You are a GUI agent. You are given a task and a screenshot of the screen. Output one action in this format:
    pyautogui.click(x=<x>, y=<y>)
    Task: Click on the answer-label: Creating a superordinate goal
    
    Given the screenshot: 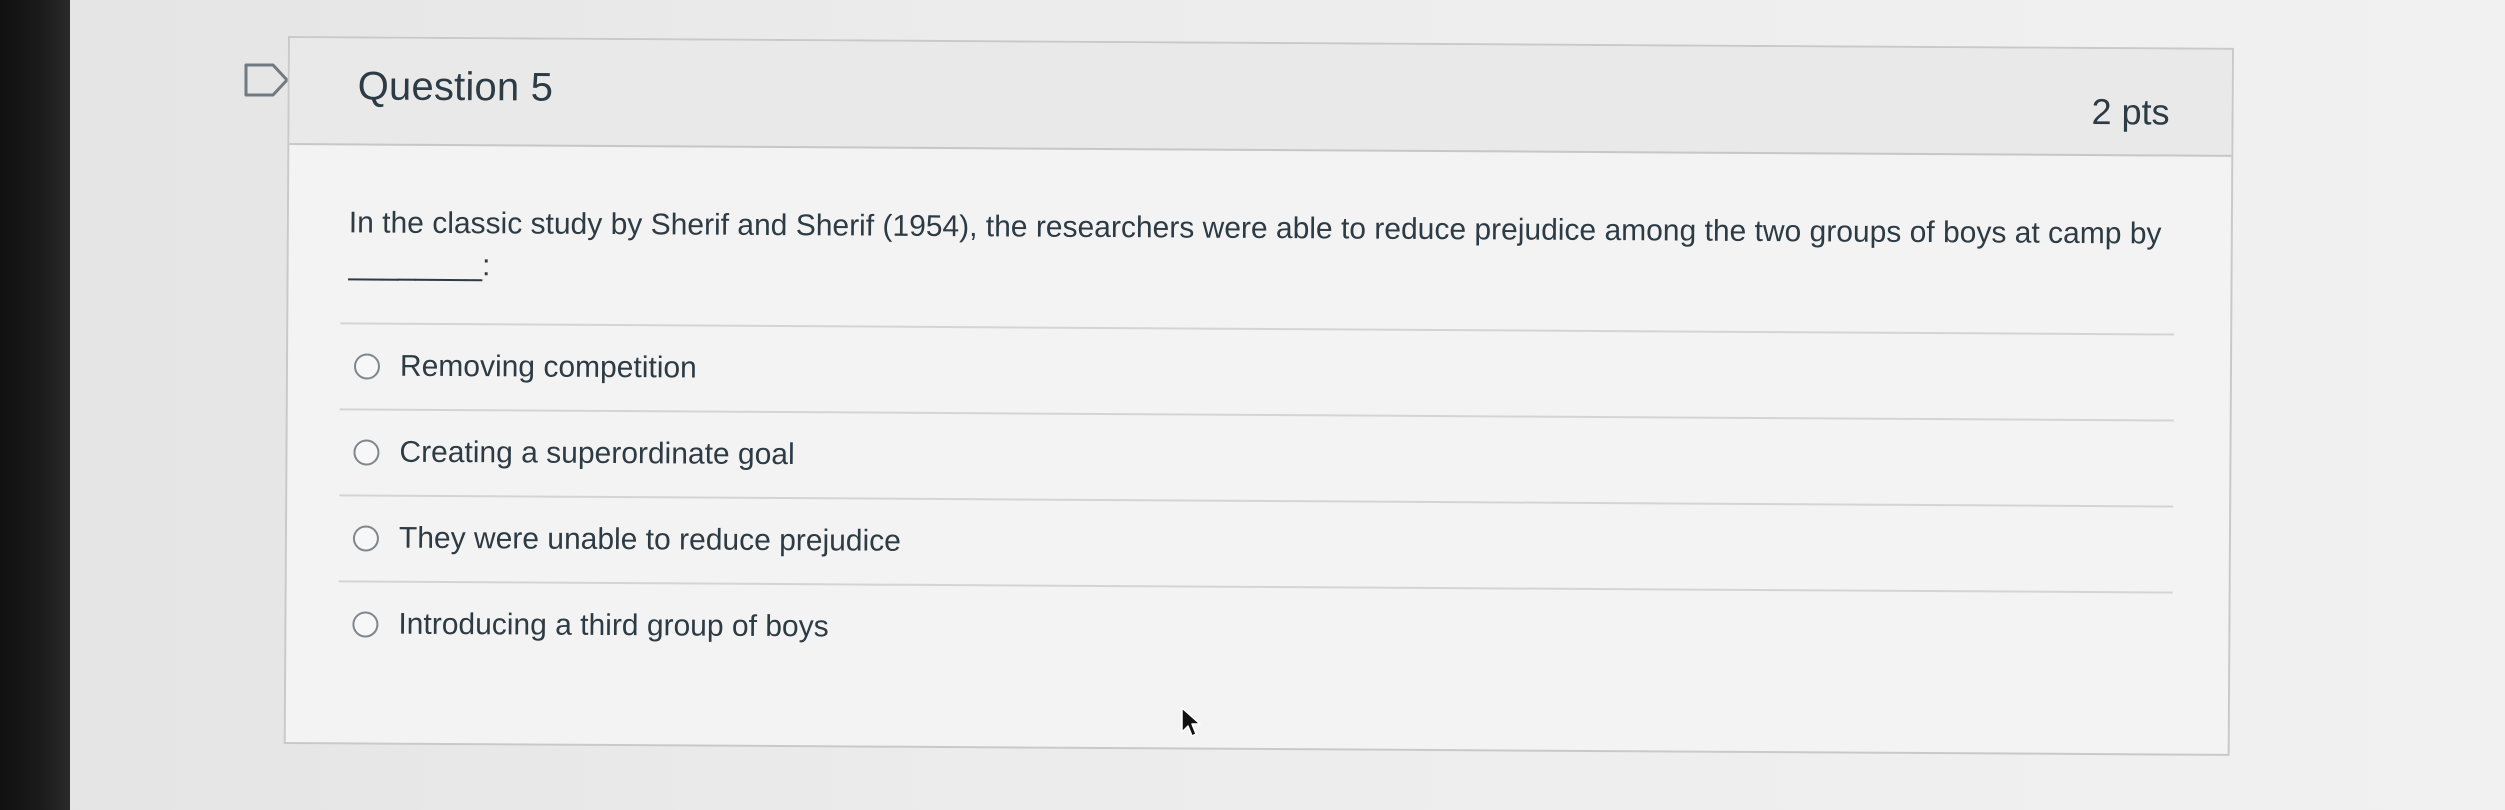 What is the action you would take?
    pyautogui.click(x=597, y=453)
    